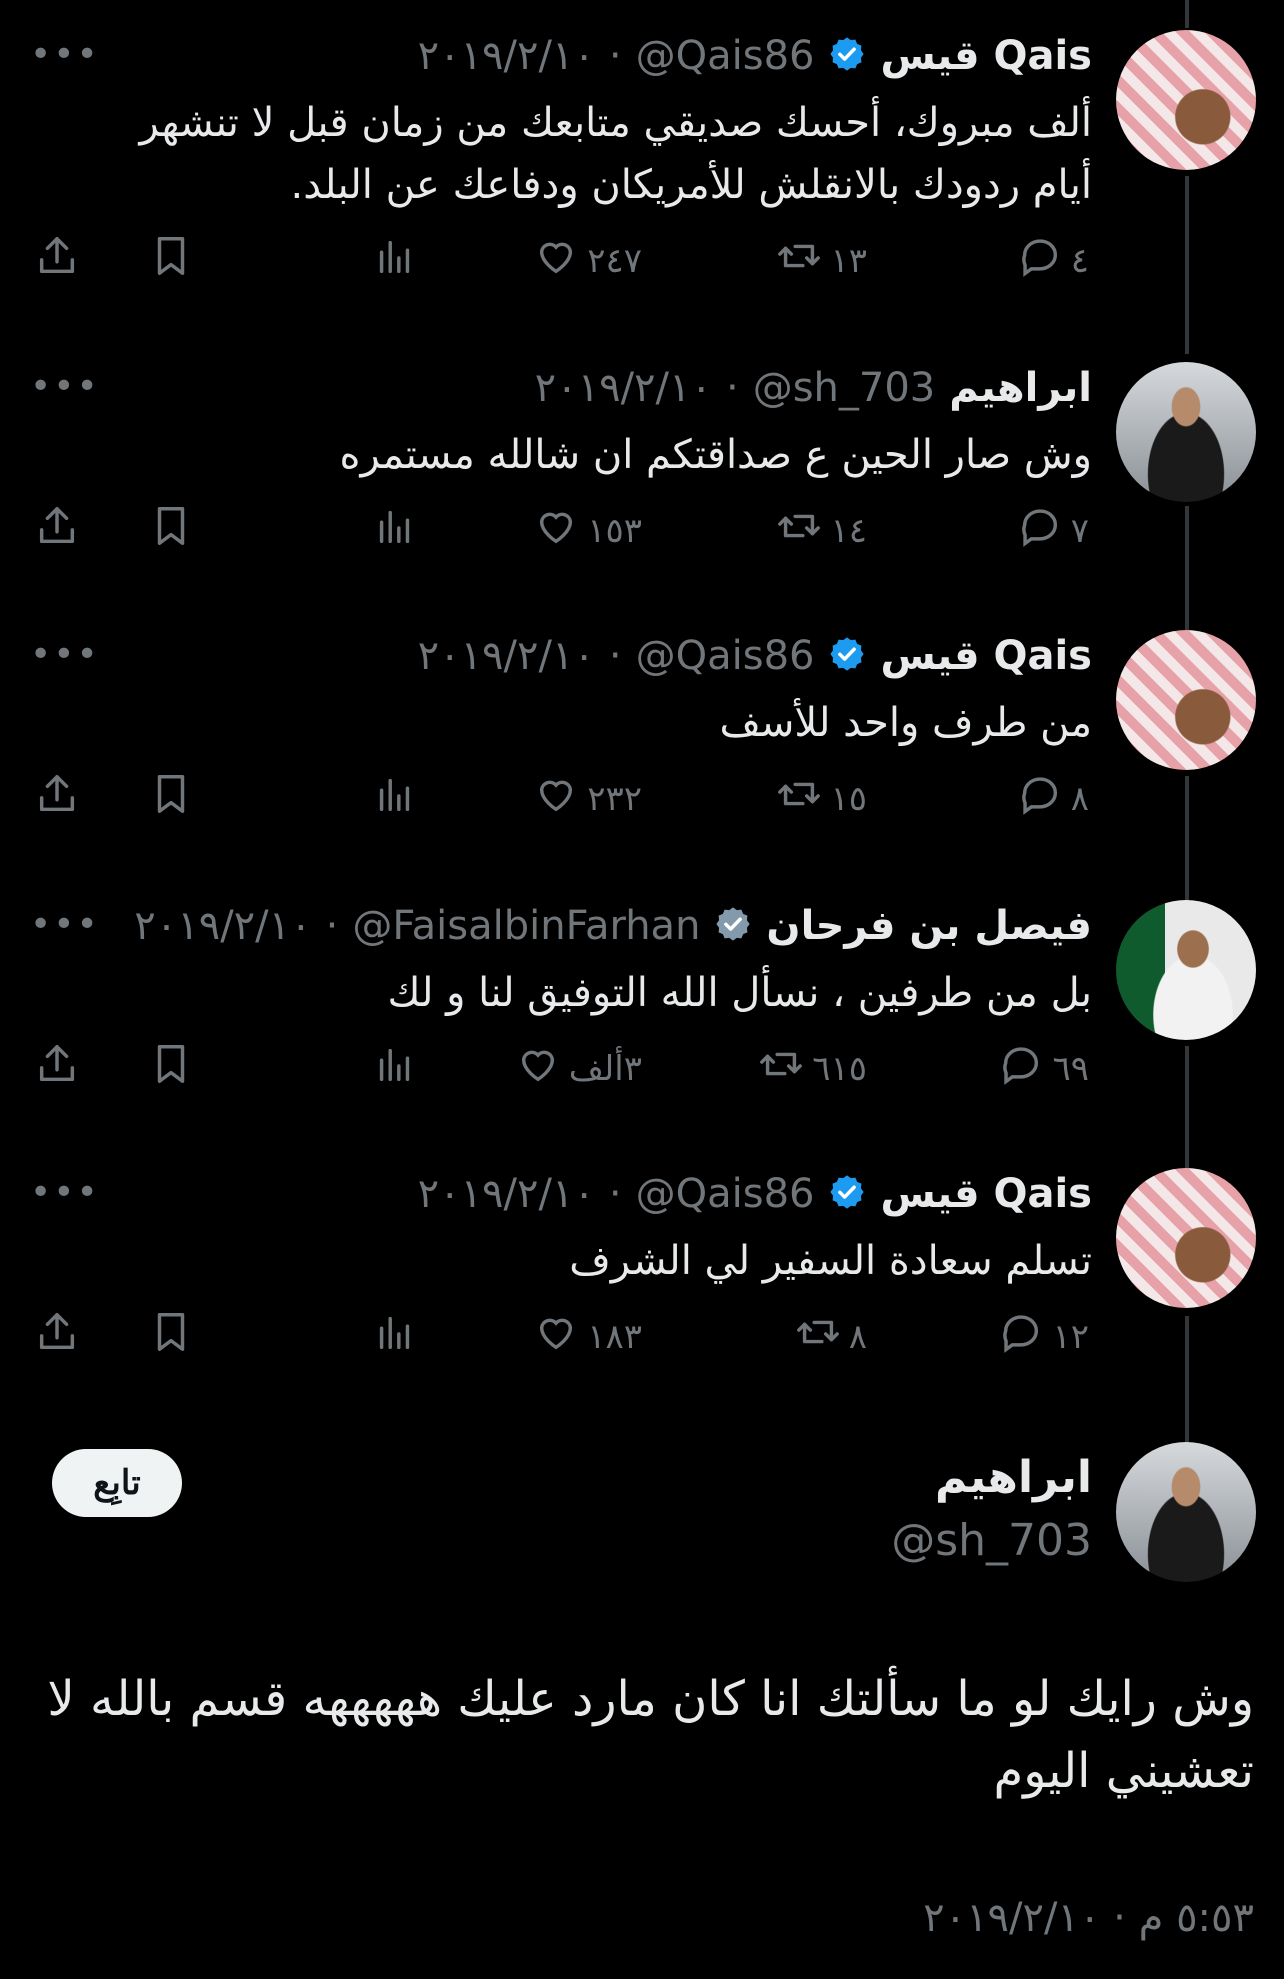 Image resolution: width=1284 pixels, height=1979 pixels. Describe the element at coordinates (821, 530) in the screenshot. I see `repost-button: ١٤` at that location.